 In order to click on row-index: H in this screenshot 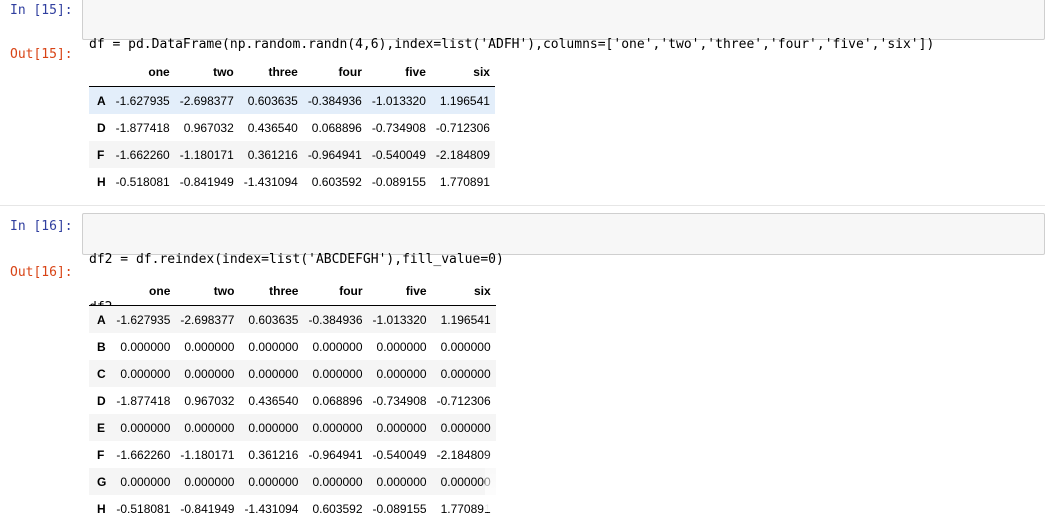, I will do `click(100, 508)`.